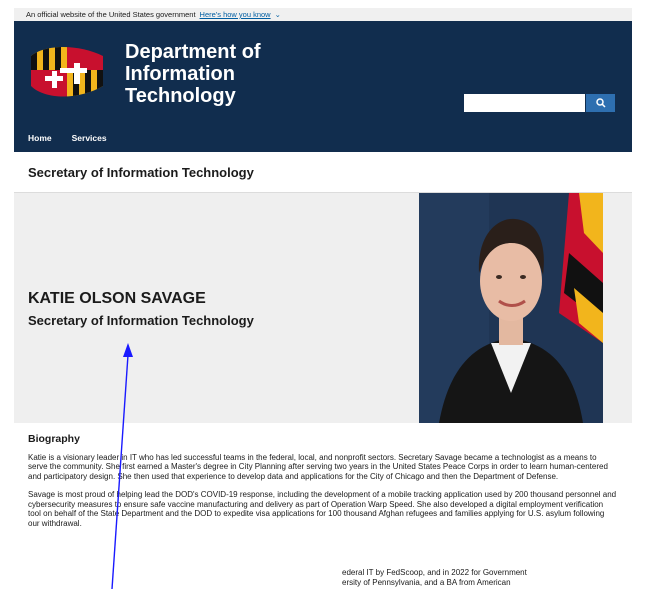 The width and height of the screenshot is (646, 589). What do you see at coordinates (141, 320) in the screenshot?
I see `hero-subtitle: Secretary of Information Technology` at bounding box center [141, 320].